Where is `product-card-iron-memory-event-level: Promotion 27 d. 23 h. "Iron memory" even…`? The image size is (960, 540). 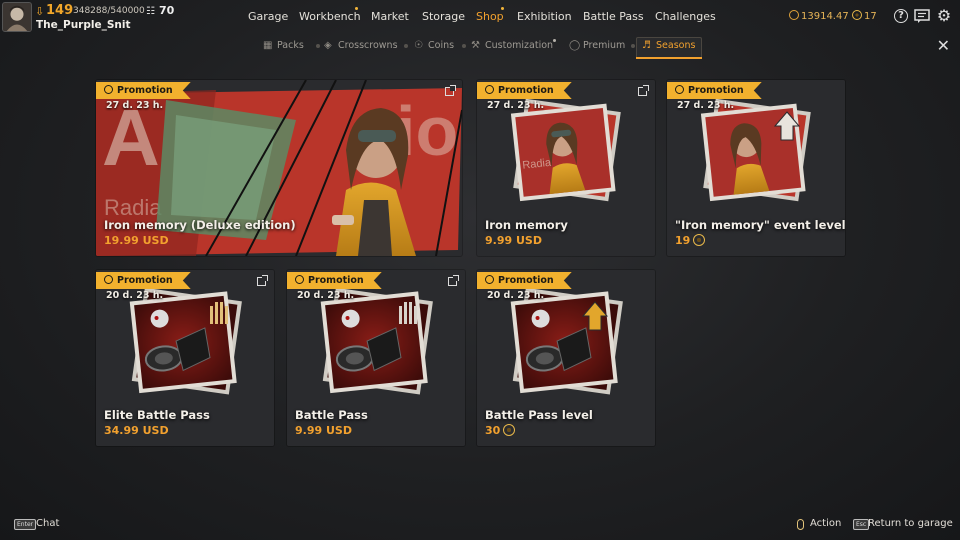
product-card-iron-memory-event-level: Promotion 27 d. 23 h. "Iron memory" even… is located at coordinates (756, 168).